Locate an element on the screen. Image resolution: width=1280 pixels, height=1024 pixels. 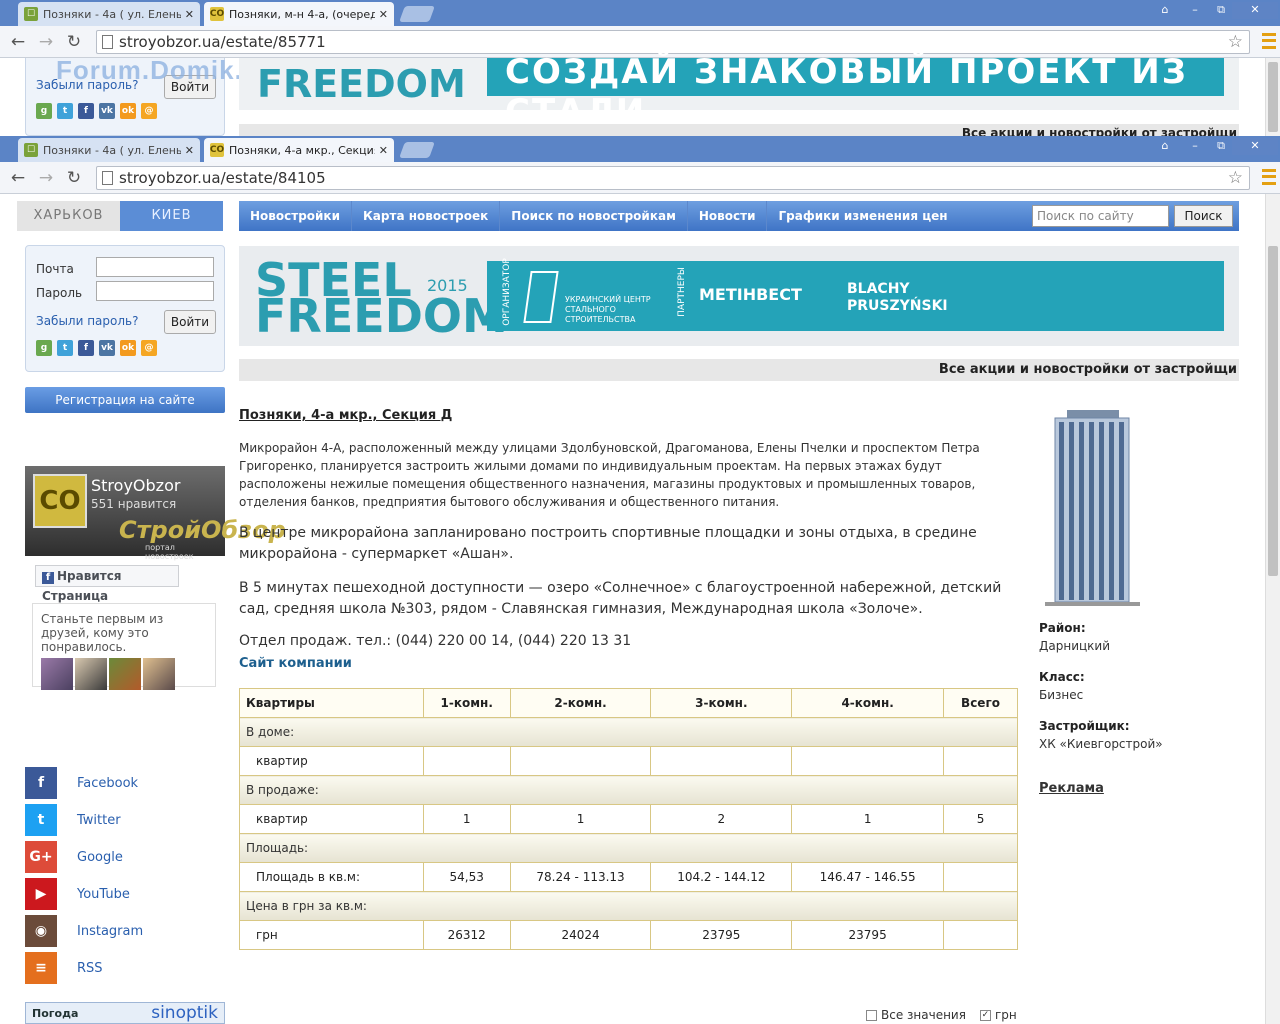
uah-checkbox: ✓ грн is located at coordinates (998, 1015).